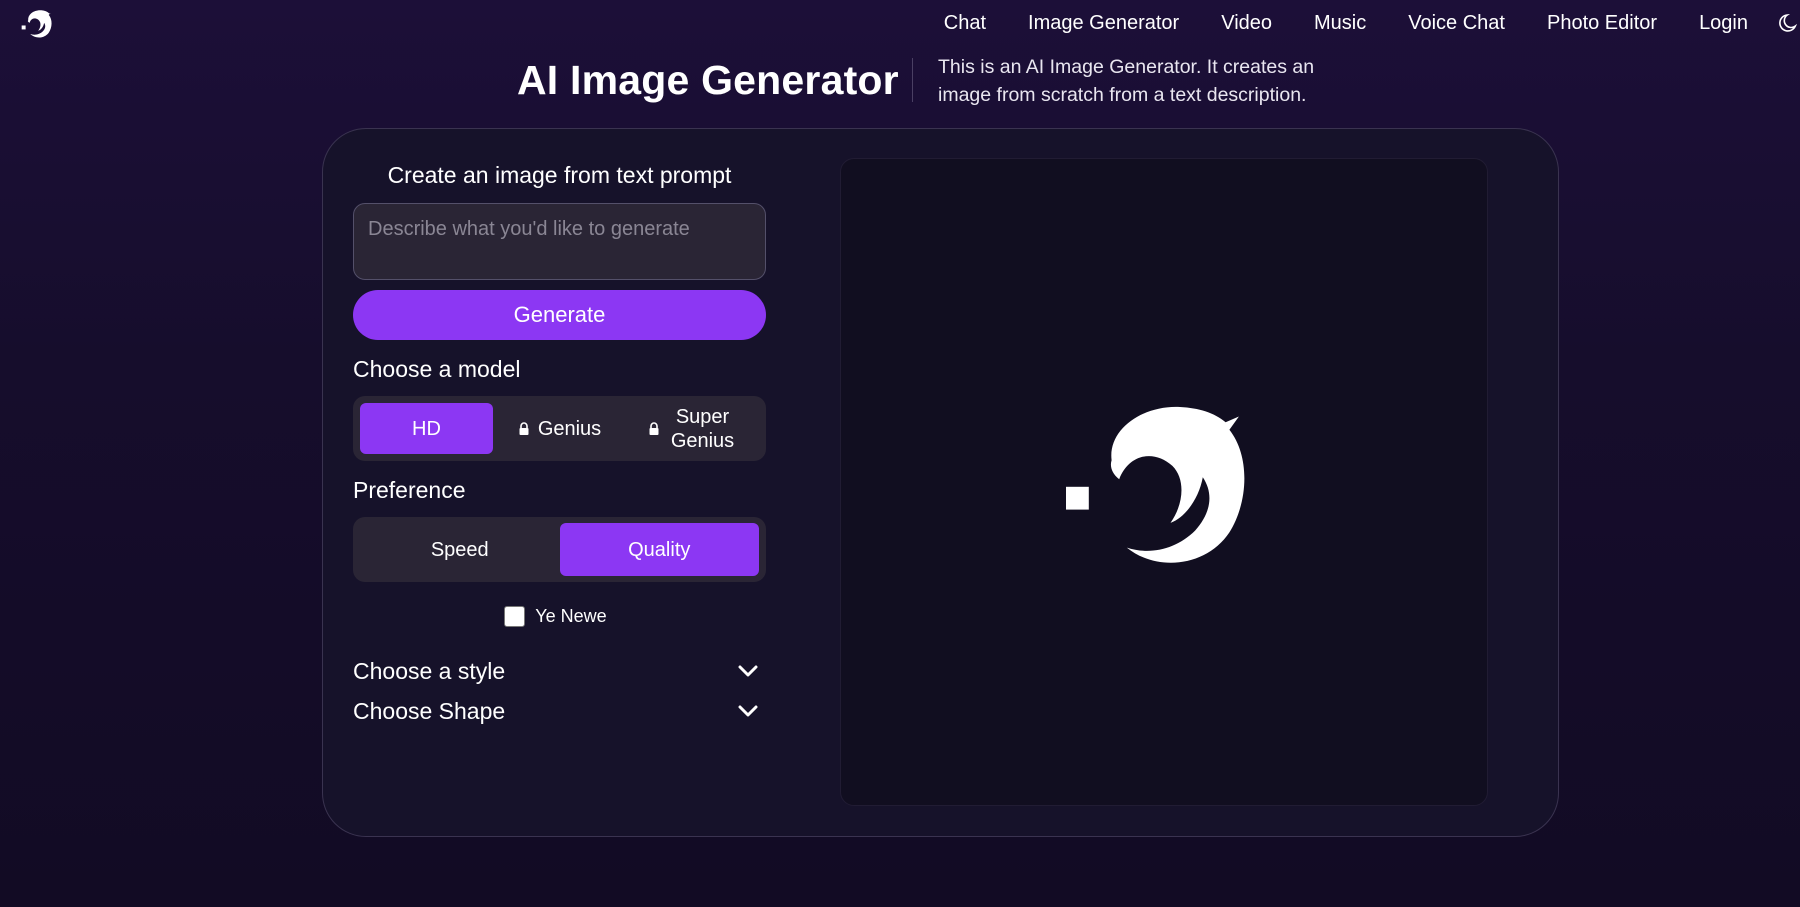 Image resolution: width=1800 pixels, height=907 pixels. What do you see at coordinates (569, 428) in the screenshot?
I see `model-option-label: Genius` at bounding box center [569, 428].